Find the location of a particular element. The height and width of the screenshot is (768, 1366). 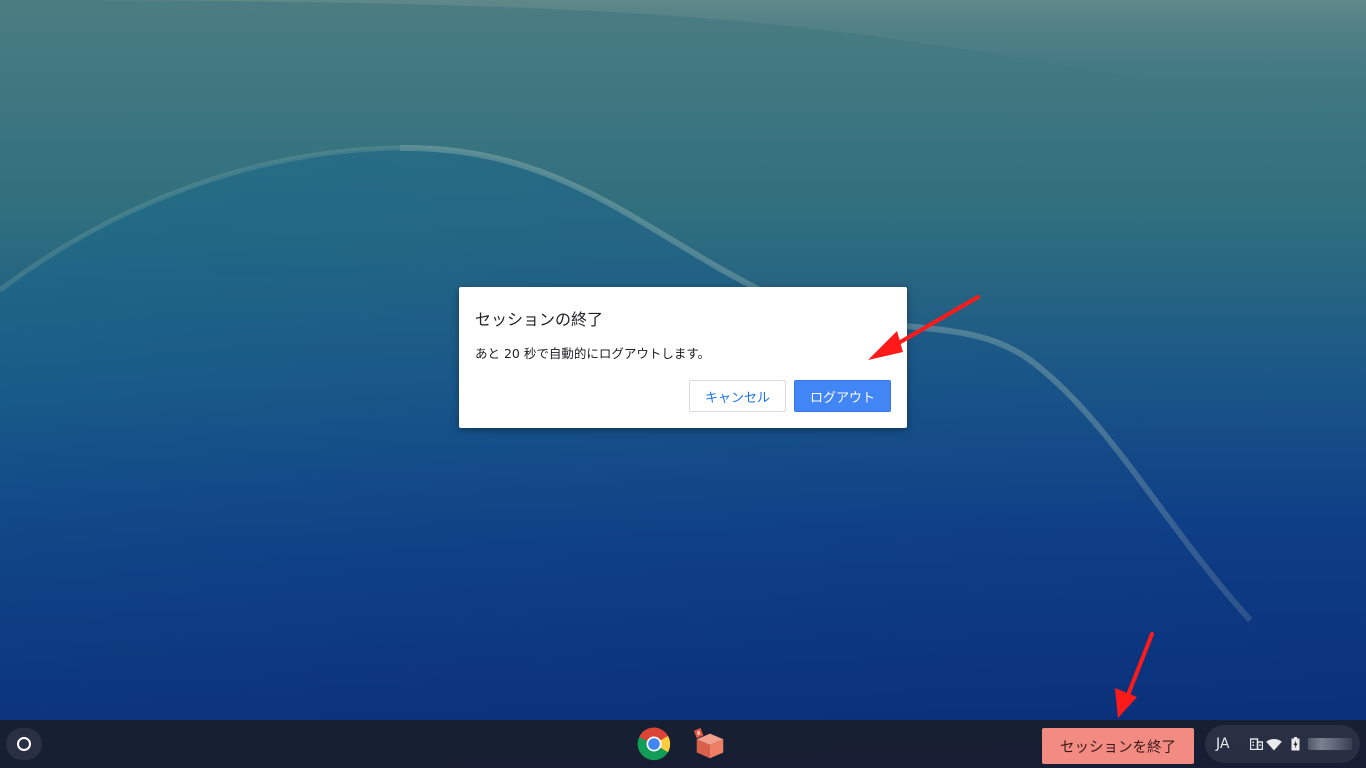

status-area: JA is located at coordinates (1282, 744).